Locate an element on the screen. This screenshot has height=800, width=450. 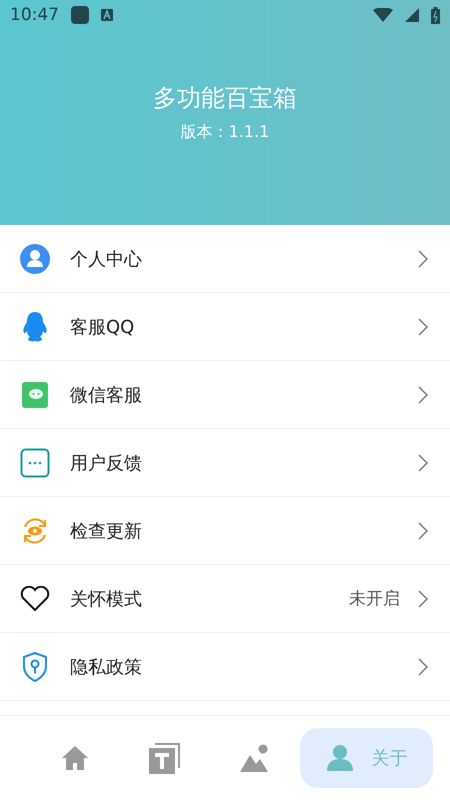
menu-label: 用户反馈 is located at coordinates (106, 463).